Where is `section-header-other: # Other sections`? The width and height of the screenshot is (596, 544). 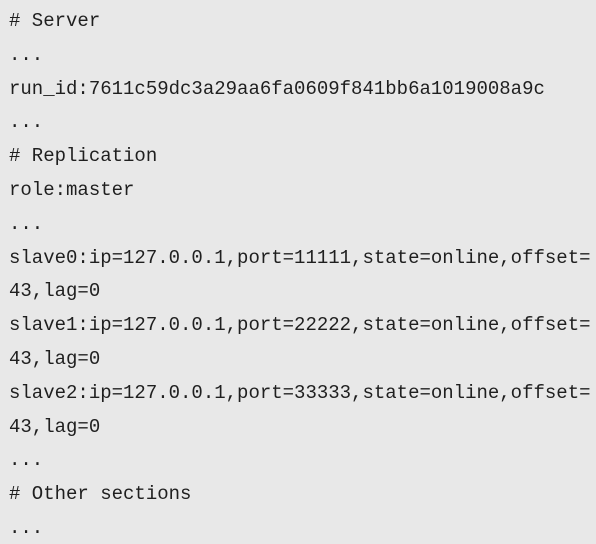
section-header-other: # Other sections is located at coordinates (100, 494).